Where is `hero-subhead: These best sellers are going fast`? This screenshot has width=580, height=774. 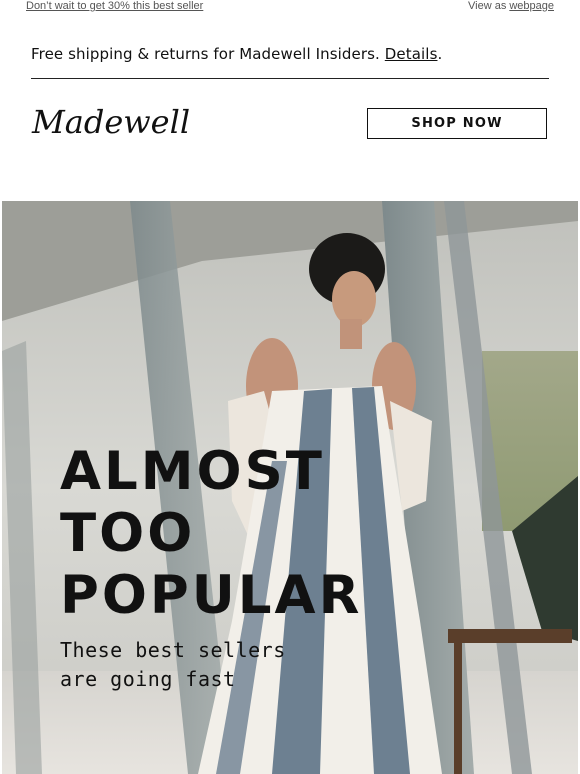
hero-subhead: These best sellers are going fast is located at coordinates (173, 665).